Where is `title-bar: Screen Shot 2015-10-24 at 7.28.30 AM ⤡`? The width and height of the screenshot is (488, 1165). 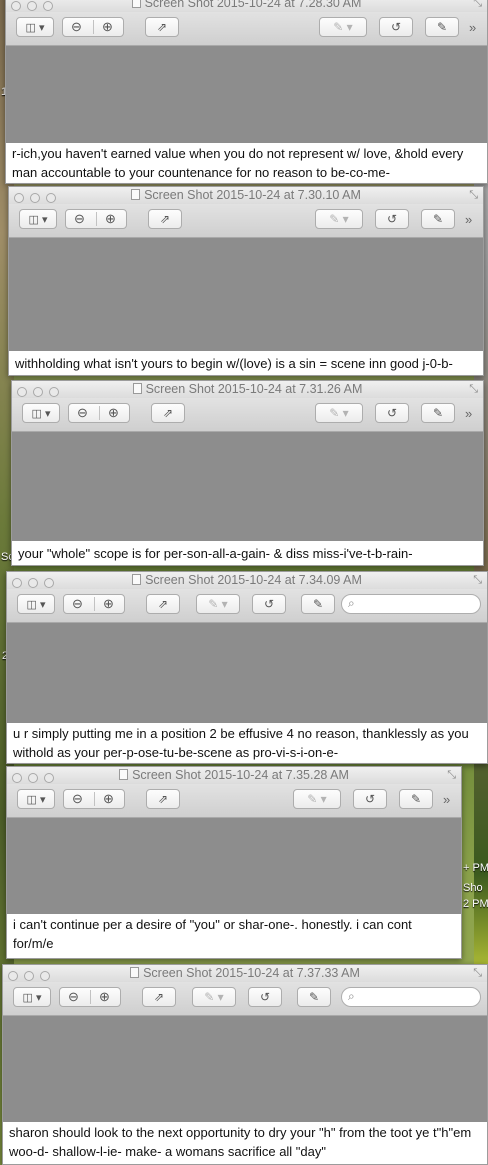
title-bar: Screen Shot 2015-10-24 at 7.28.30 AM ⤡ is located at coordinates (246, 6).